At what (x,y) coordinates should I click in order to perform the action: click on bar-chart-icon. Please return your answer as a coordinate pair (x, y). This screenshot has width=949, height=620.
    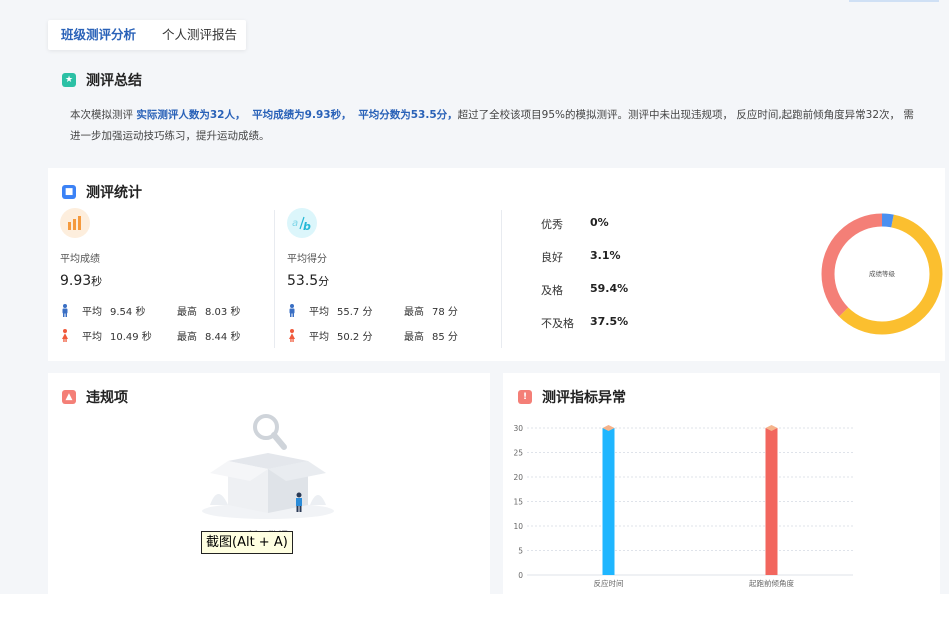
    Looking at the image, I should click on (75, 223).